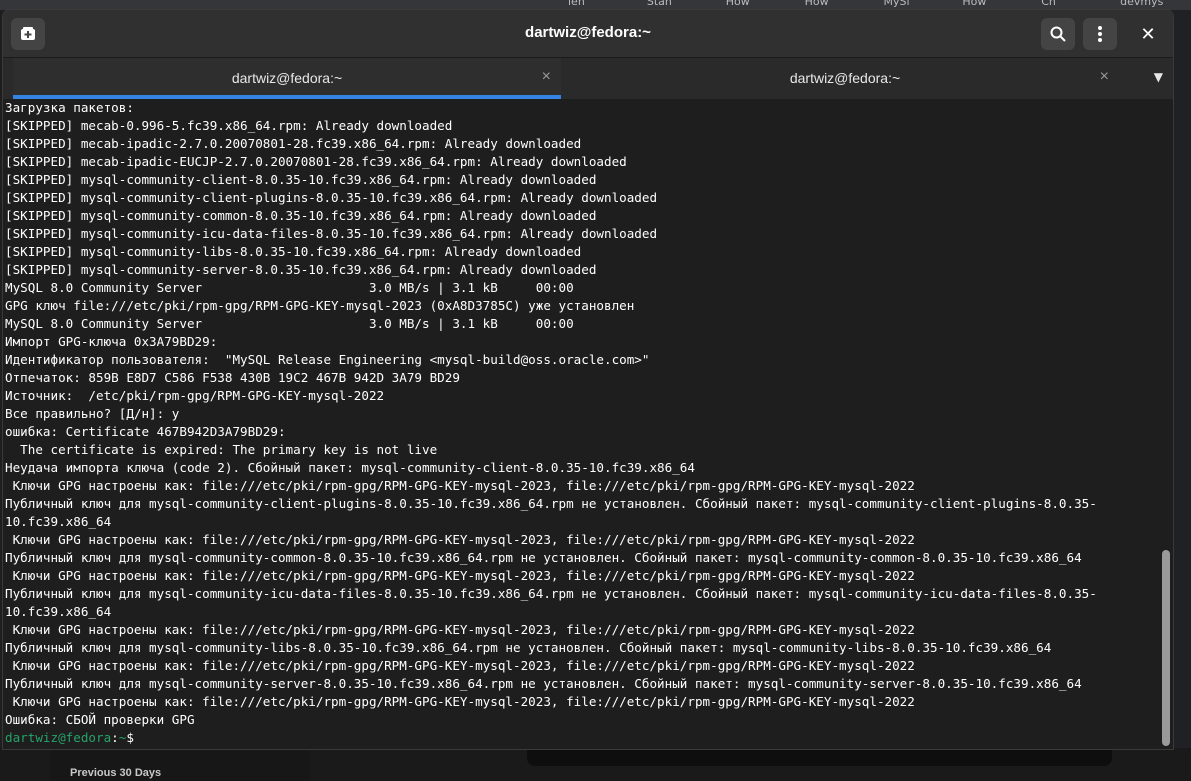 The height and width of the screenshot is (781, 1191). Describe the element at coordinates (580, 738) in the screenshot. I see `terminal-prompt: dartwiz@fedora:~$` at that location.